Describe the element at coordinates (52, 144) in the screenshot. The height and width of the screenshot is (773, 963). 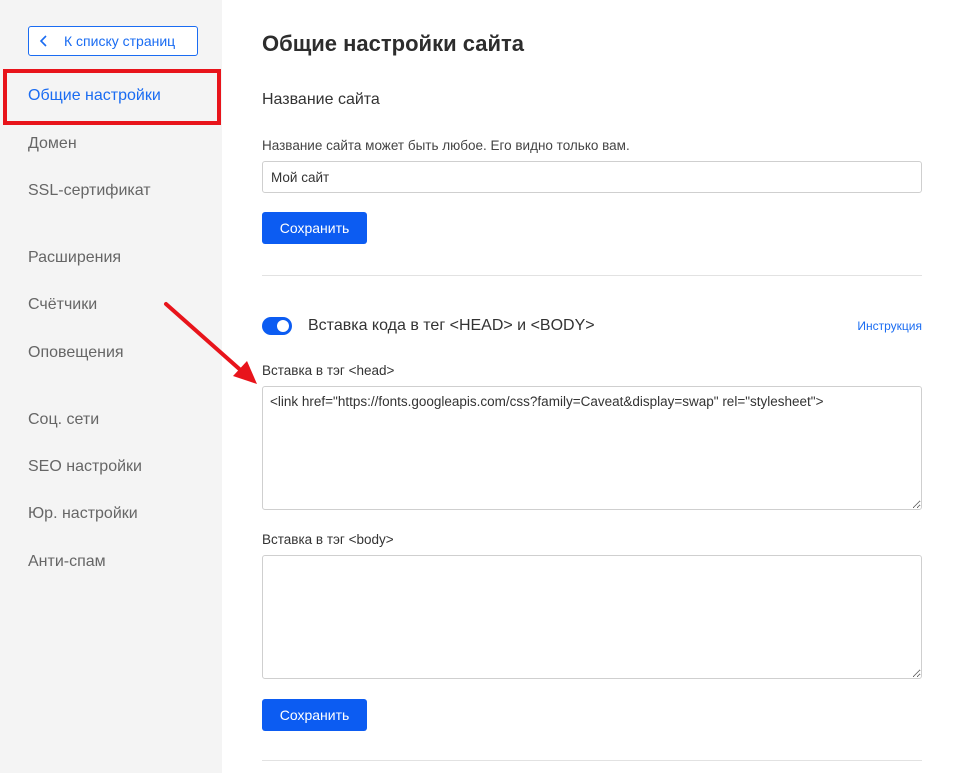
I see `sidebar-item-domain: Домен` at that location.